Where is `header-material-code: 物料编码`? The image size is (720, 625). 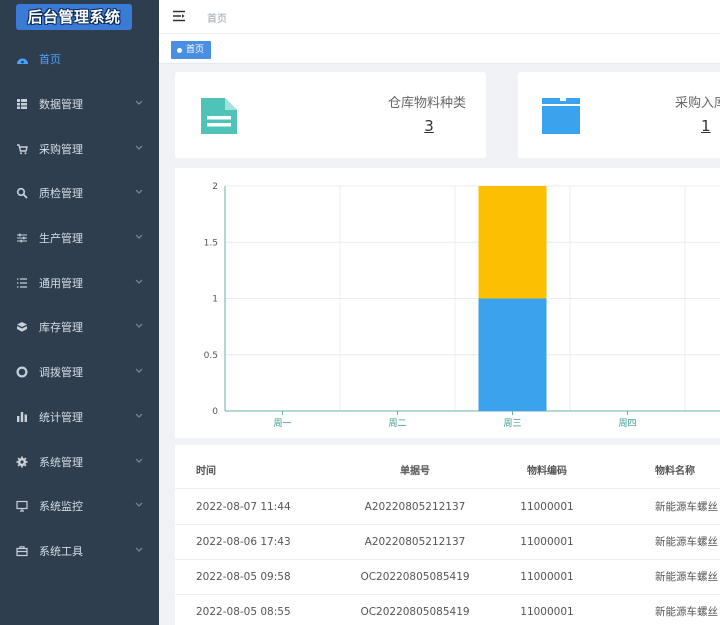 header-material-code: 物料编码 is located at coordinates (547, 472).